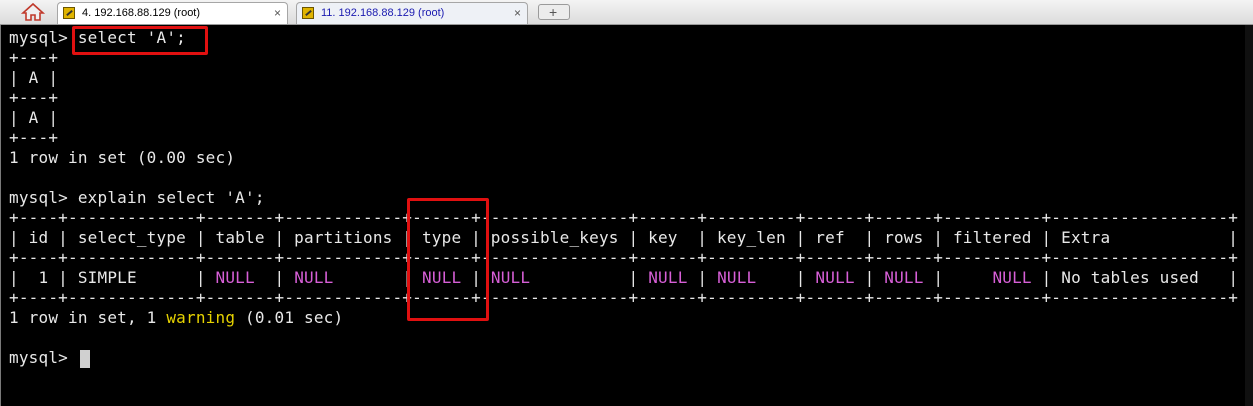 Image resolution: width=1253 pixels, height=406 pixels. I want to click on terminal-scrollbar, so click(1249, 215).